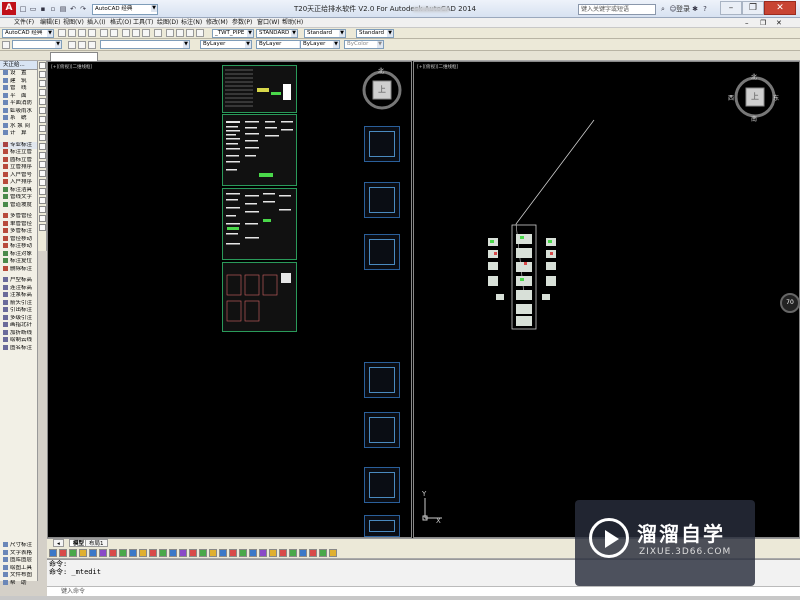 The width and height of the screenshot is (800, 600). What do you see at coordinates (42, 83) in the screenshot?
I see `polyline-tool-icon` at bounding box center [42, 83].